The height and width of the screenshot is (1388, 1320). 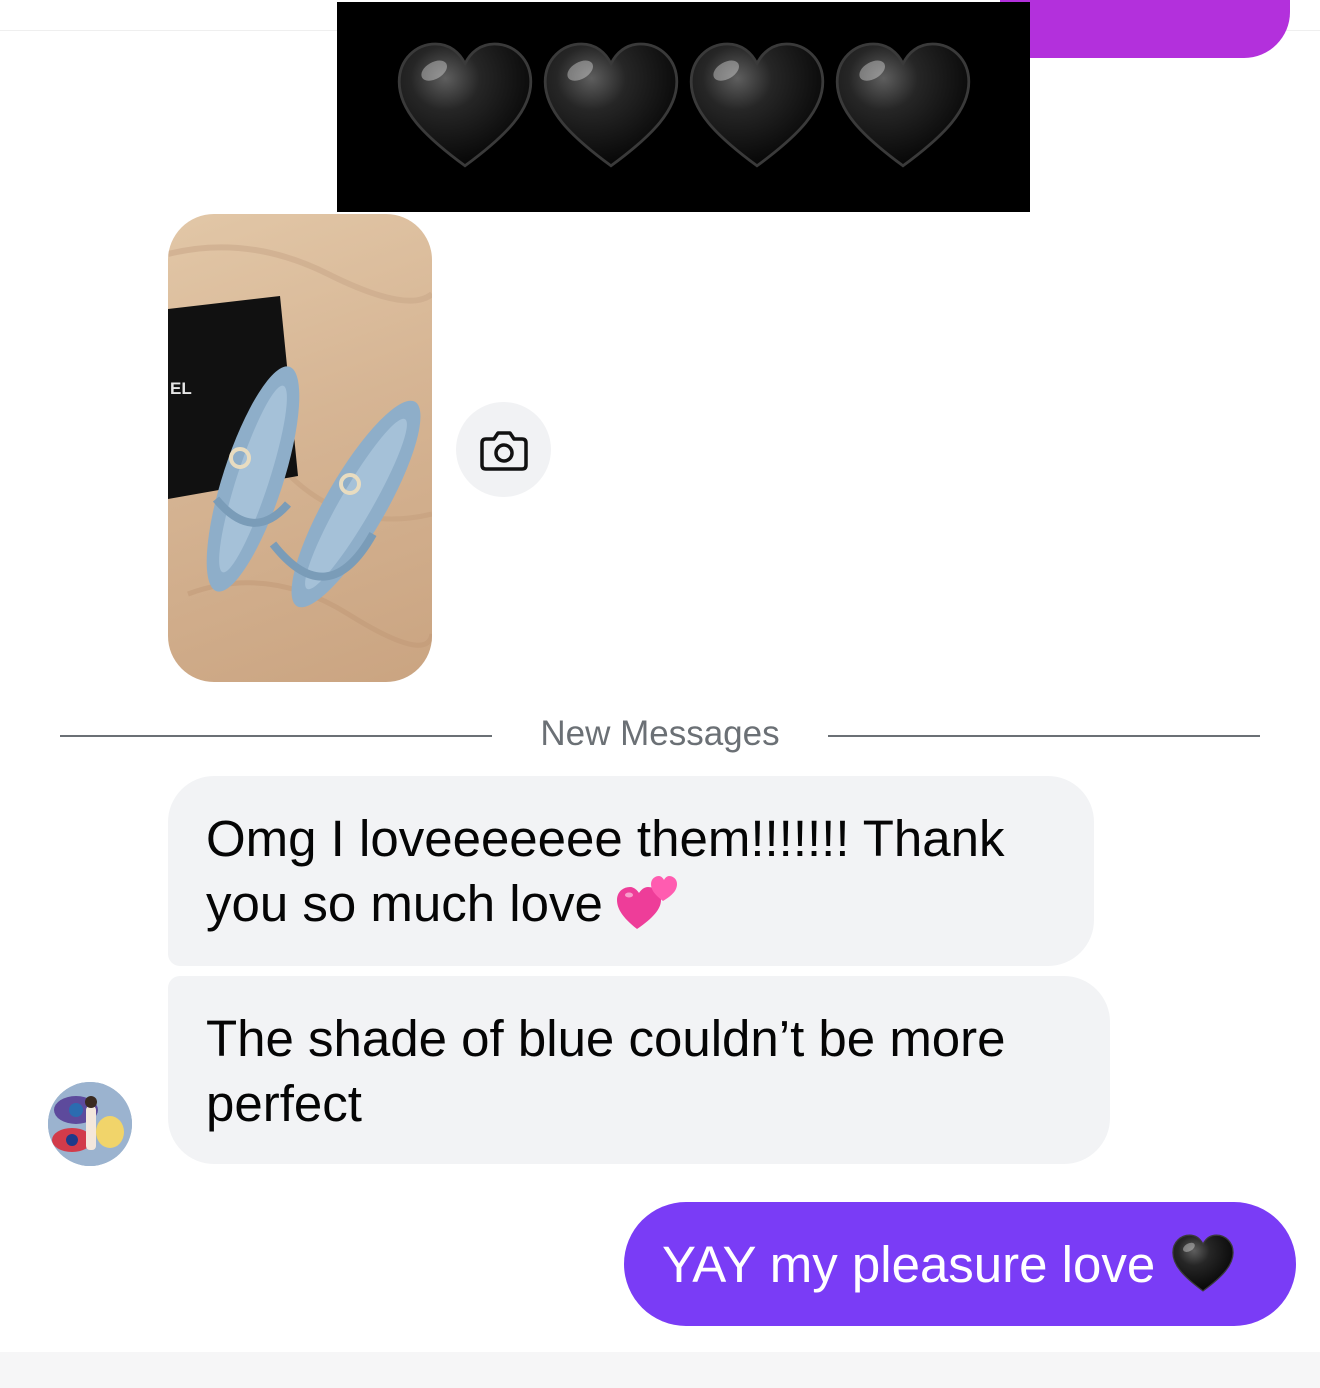 I want to click on outgoing-message: YAY my pleasure love, so click(x=960, y=1264).